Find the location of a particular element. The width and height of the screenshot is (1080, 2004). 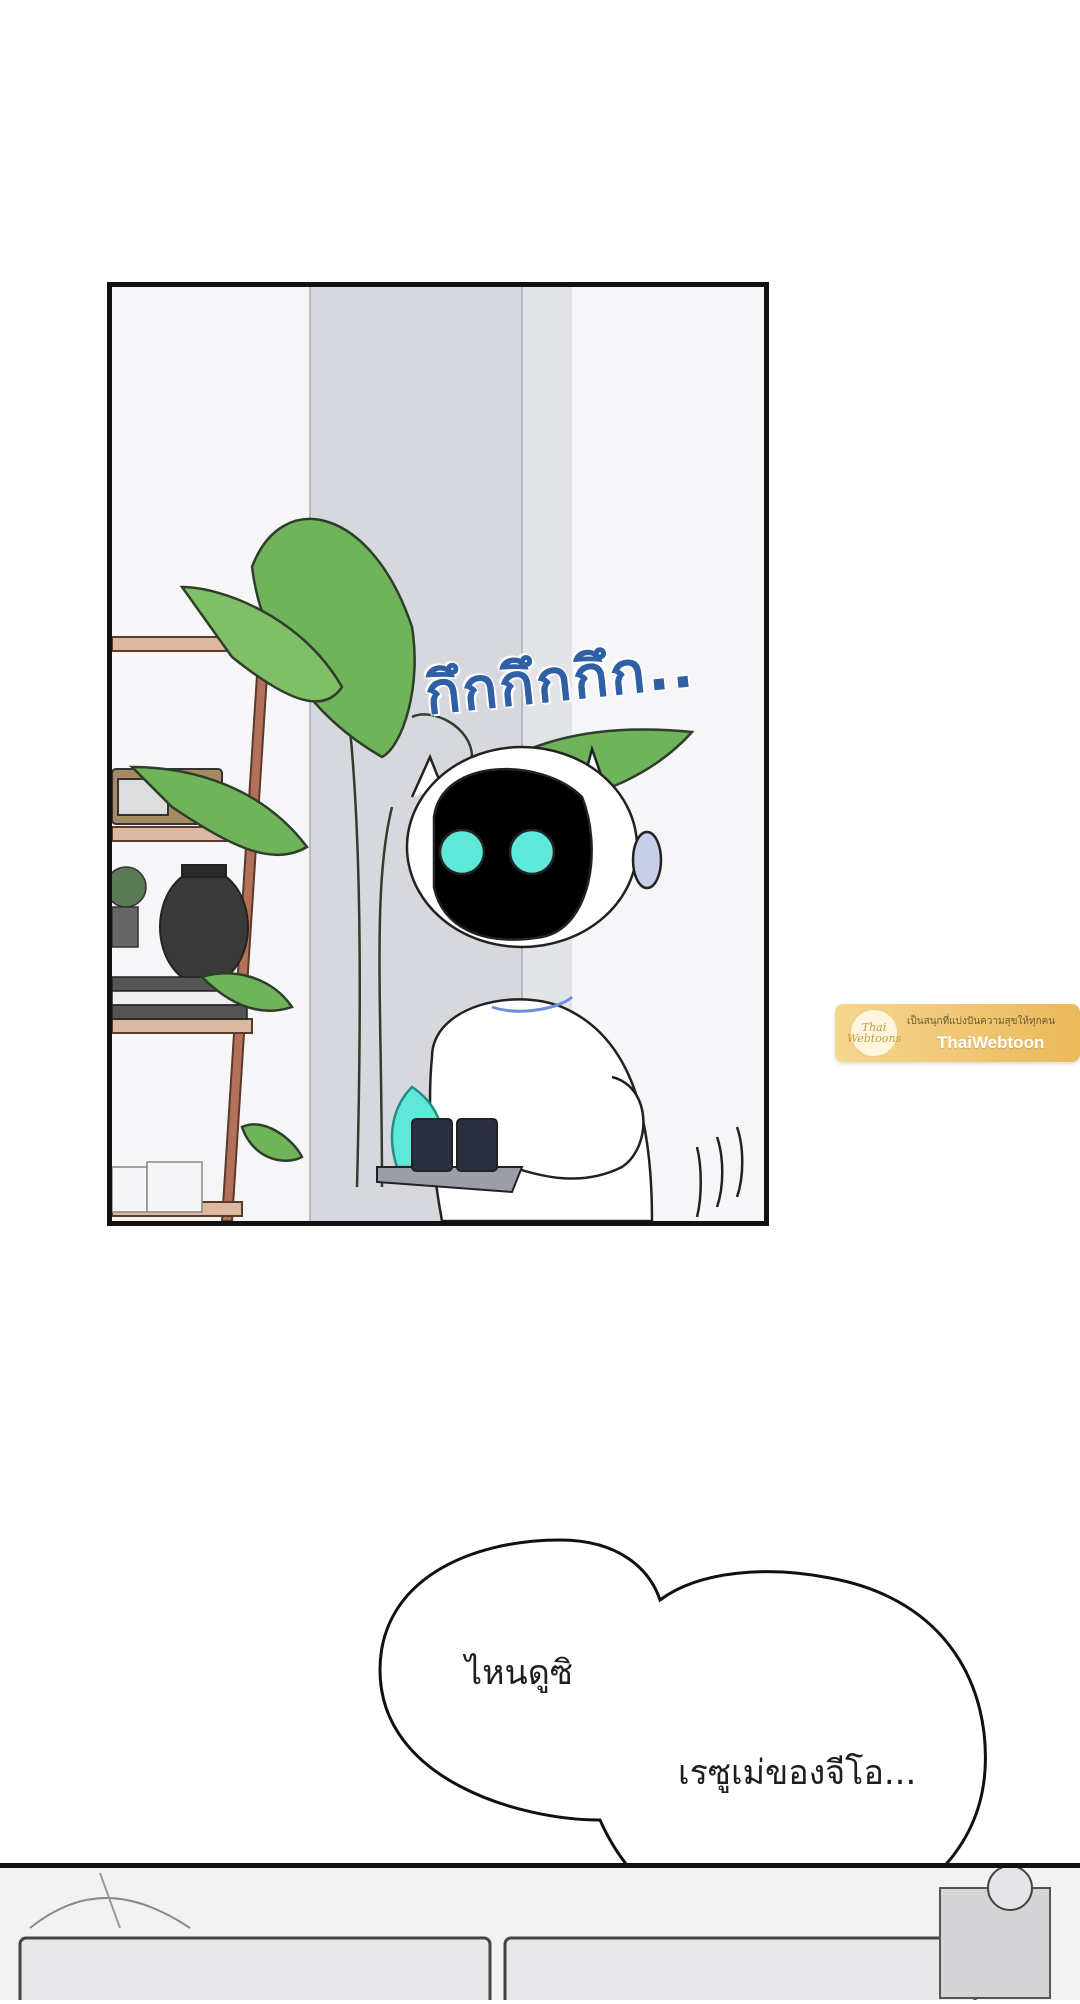

bottom-panel-illustration is located at coordinates (540, 1934).